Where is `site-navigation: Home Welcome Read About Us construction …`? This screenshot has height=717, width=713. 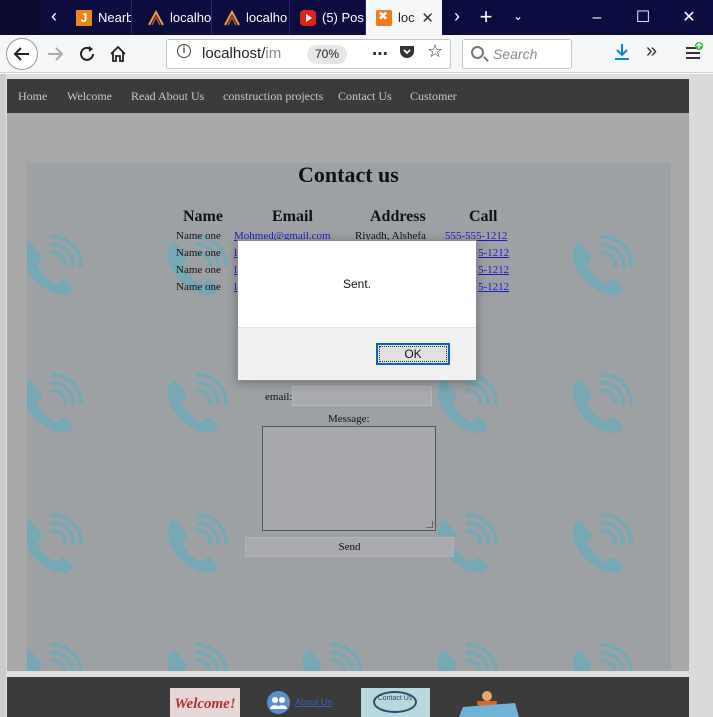 site-navigation: Home Welcome Read About Us construction … is located at coordinates (348, 96).